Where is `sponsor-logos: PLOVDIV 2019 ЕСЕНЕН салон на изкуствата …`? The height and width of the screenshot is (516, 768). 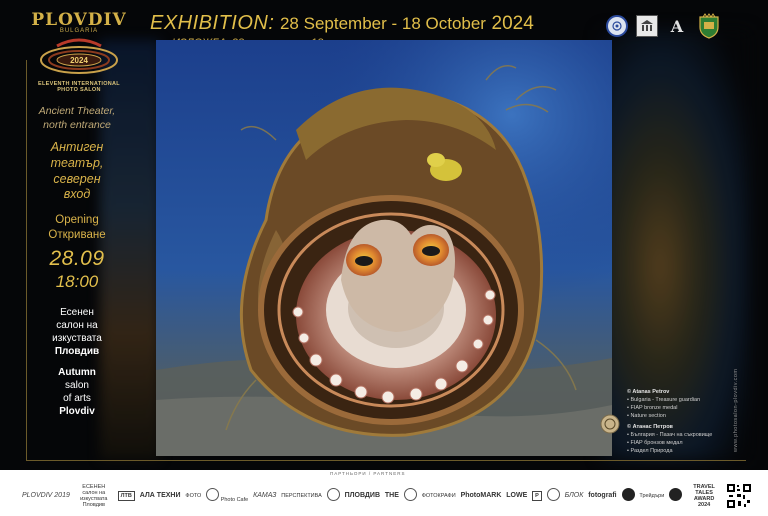 sponsor-logos: PLOVDIV 2019 ЕСЕНЕН салон на изкуствата … is located at coordinates (387, 496).